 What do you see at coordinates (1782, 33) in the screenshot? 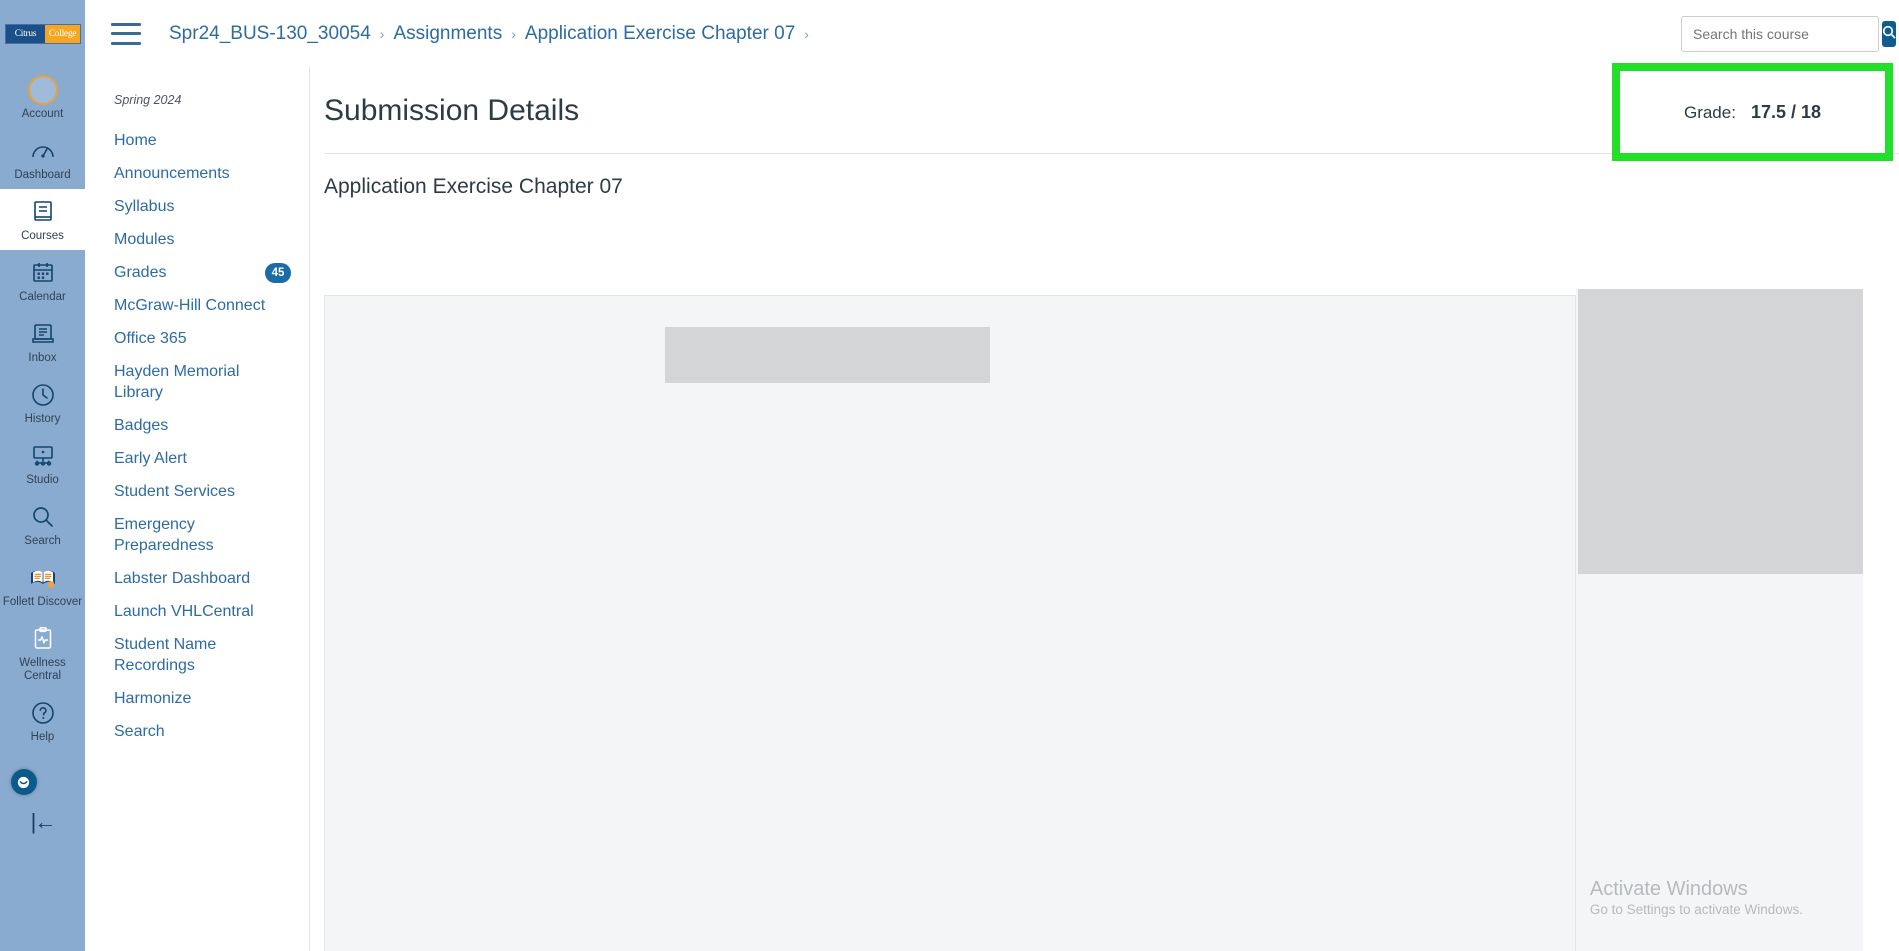
I see `search-input` at bounding box center [1782, 33].